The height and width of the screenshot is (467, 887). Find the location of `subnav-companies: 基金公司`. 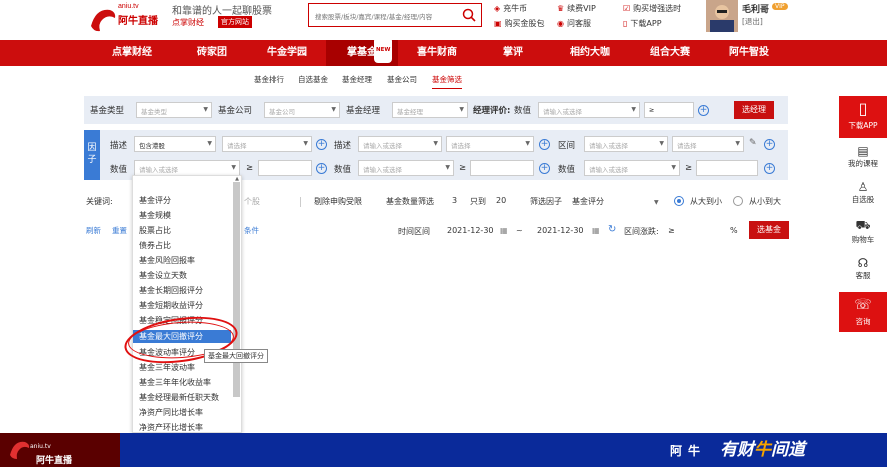

subnav-companies: 基金公司 is located at coordinates (402, 79).